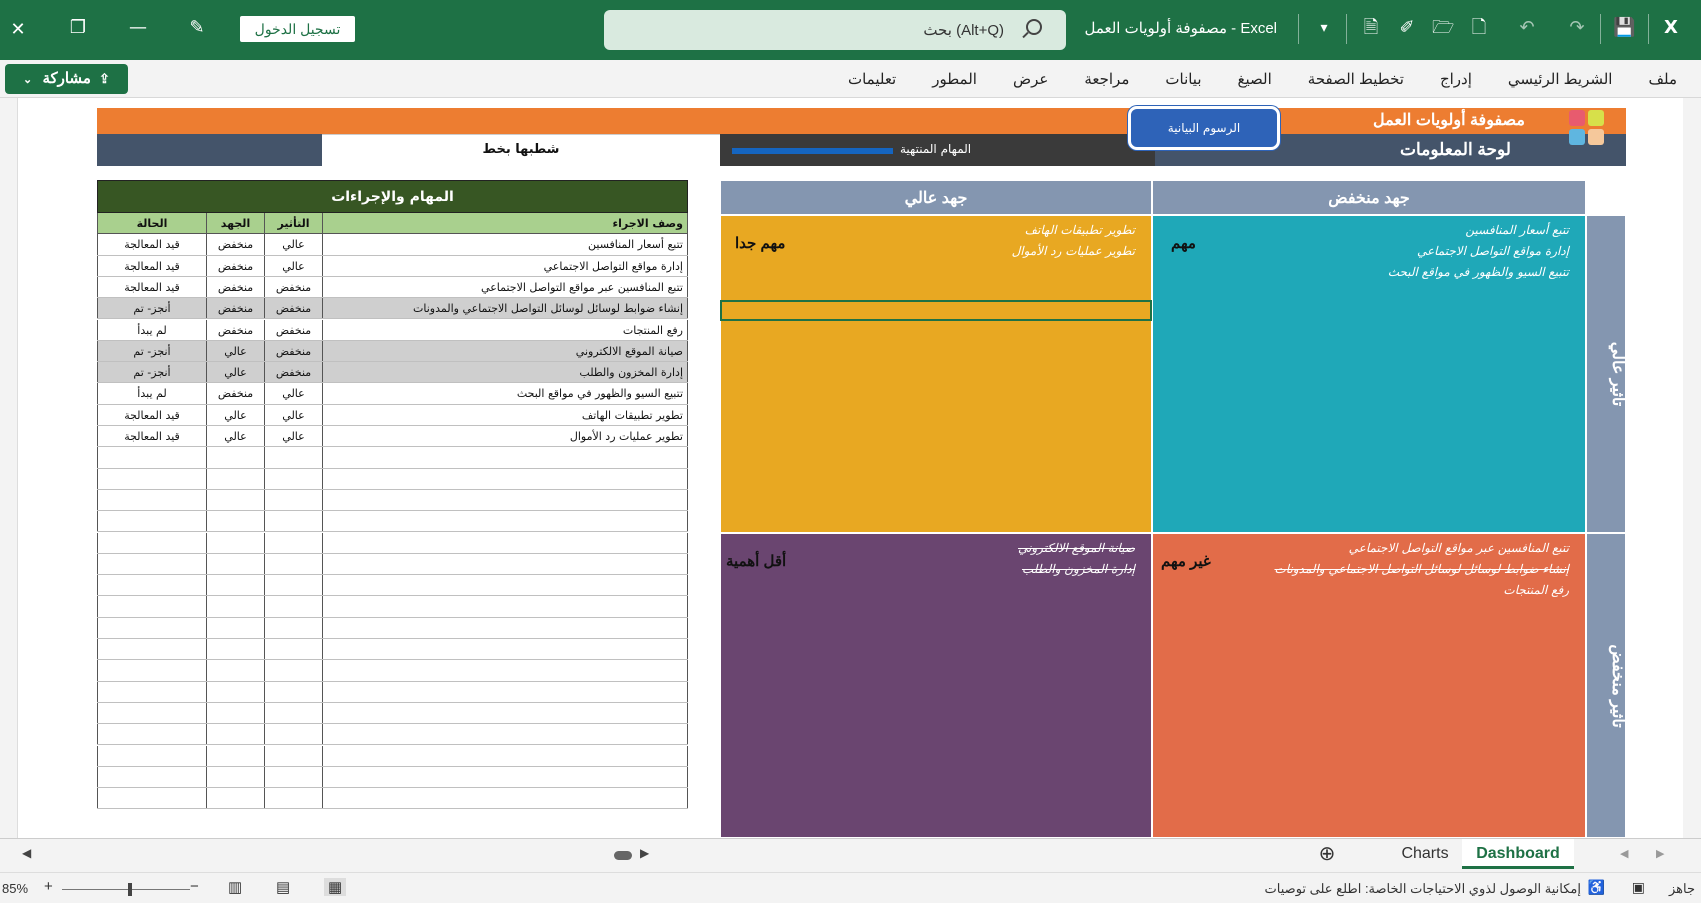  What do you see at coordinates (505, 393) in the screenshot?
I see `task-description: تتبيع السيو والظهور في مواقع البحث` at bounding box center [505, 393].